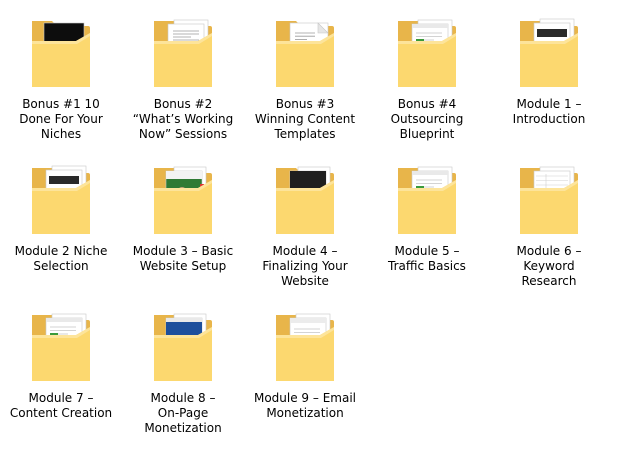 This screenshot has width=624, height=466. I want to click on folder-item: Module 8 – On-Page Monetization, so click(183, 369).